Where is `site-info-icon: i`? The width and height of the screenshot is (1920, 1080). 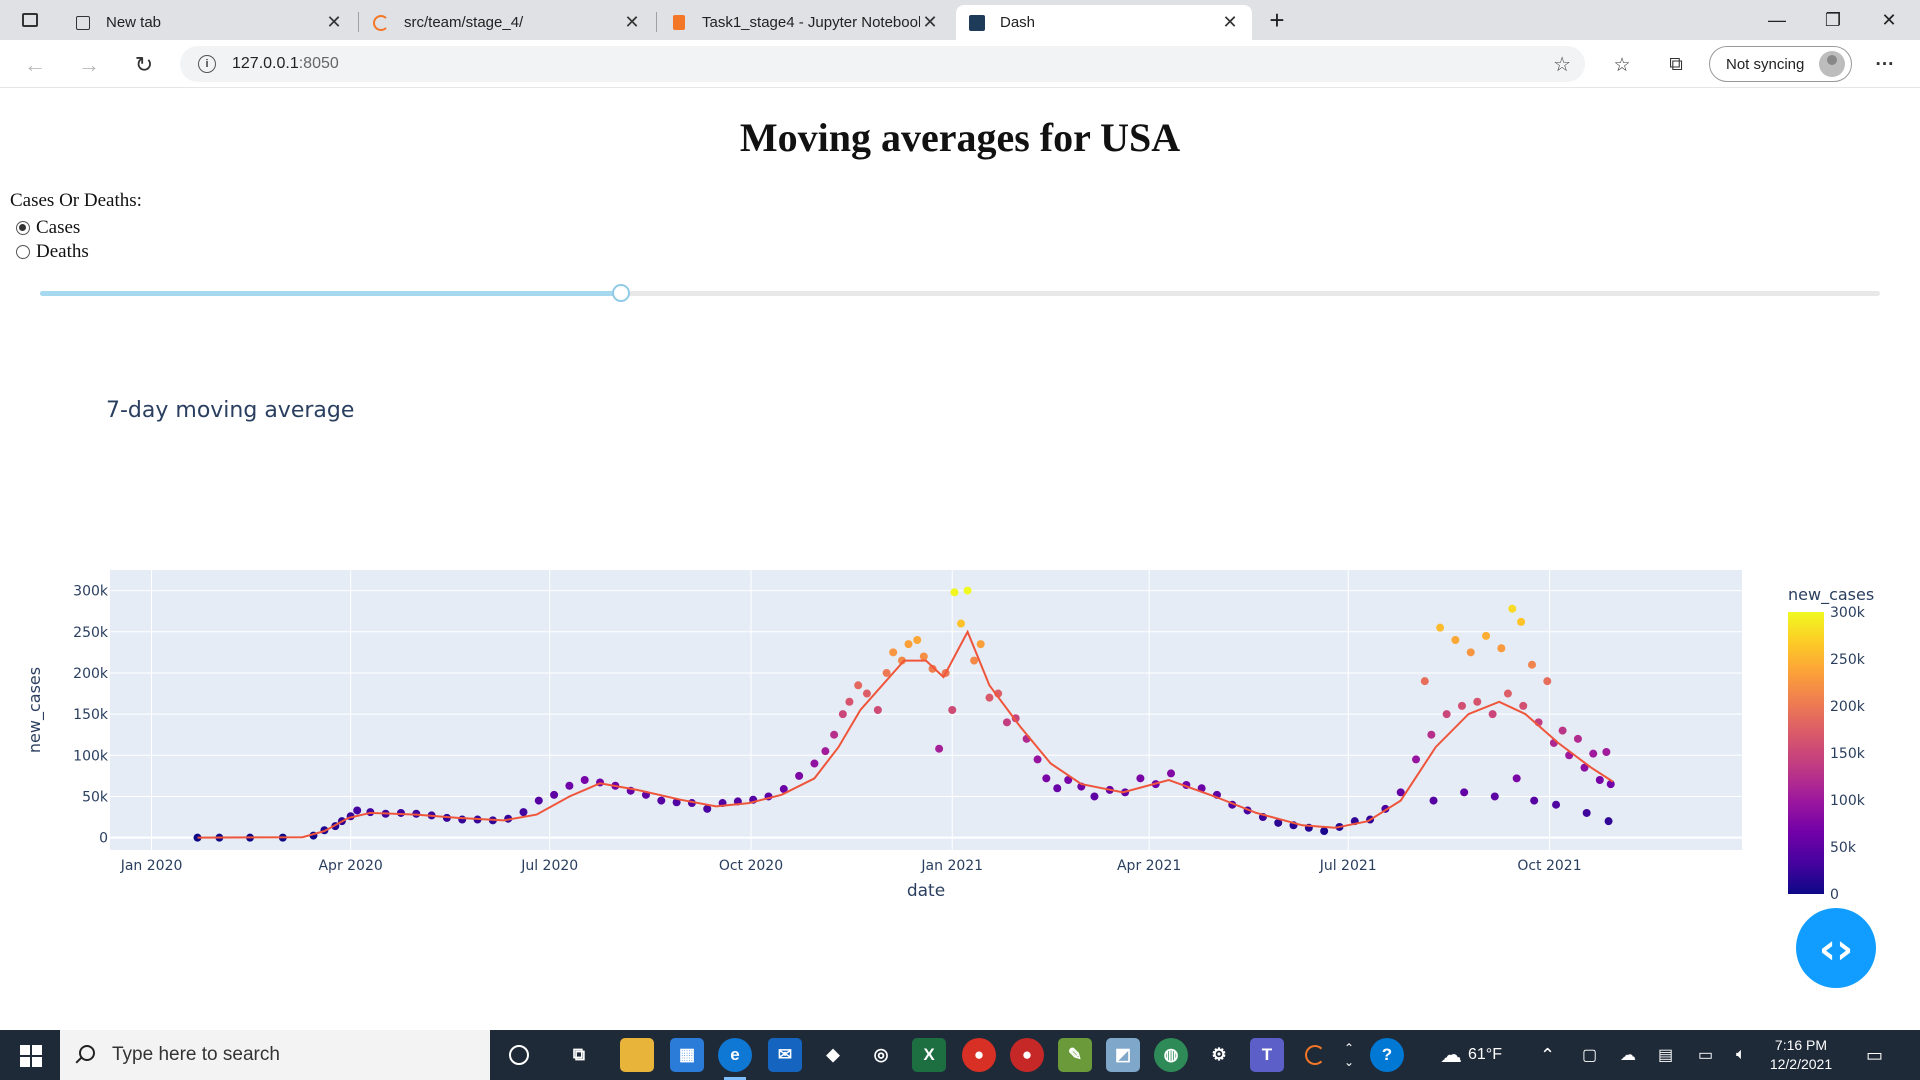
site-info-icon: i is located at coordinates (207, 64).